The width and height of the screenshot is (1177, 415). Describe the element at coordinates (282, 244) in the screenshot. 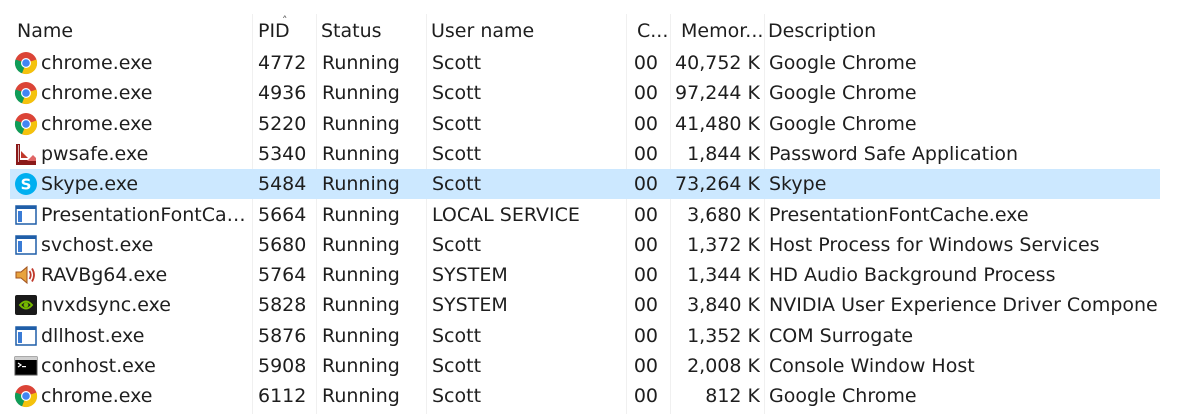

I see `process-pid: 5680` at that location.